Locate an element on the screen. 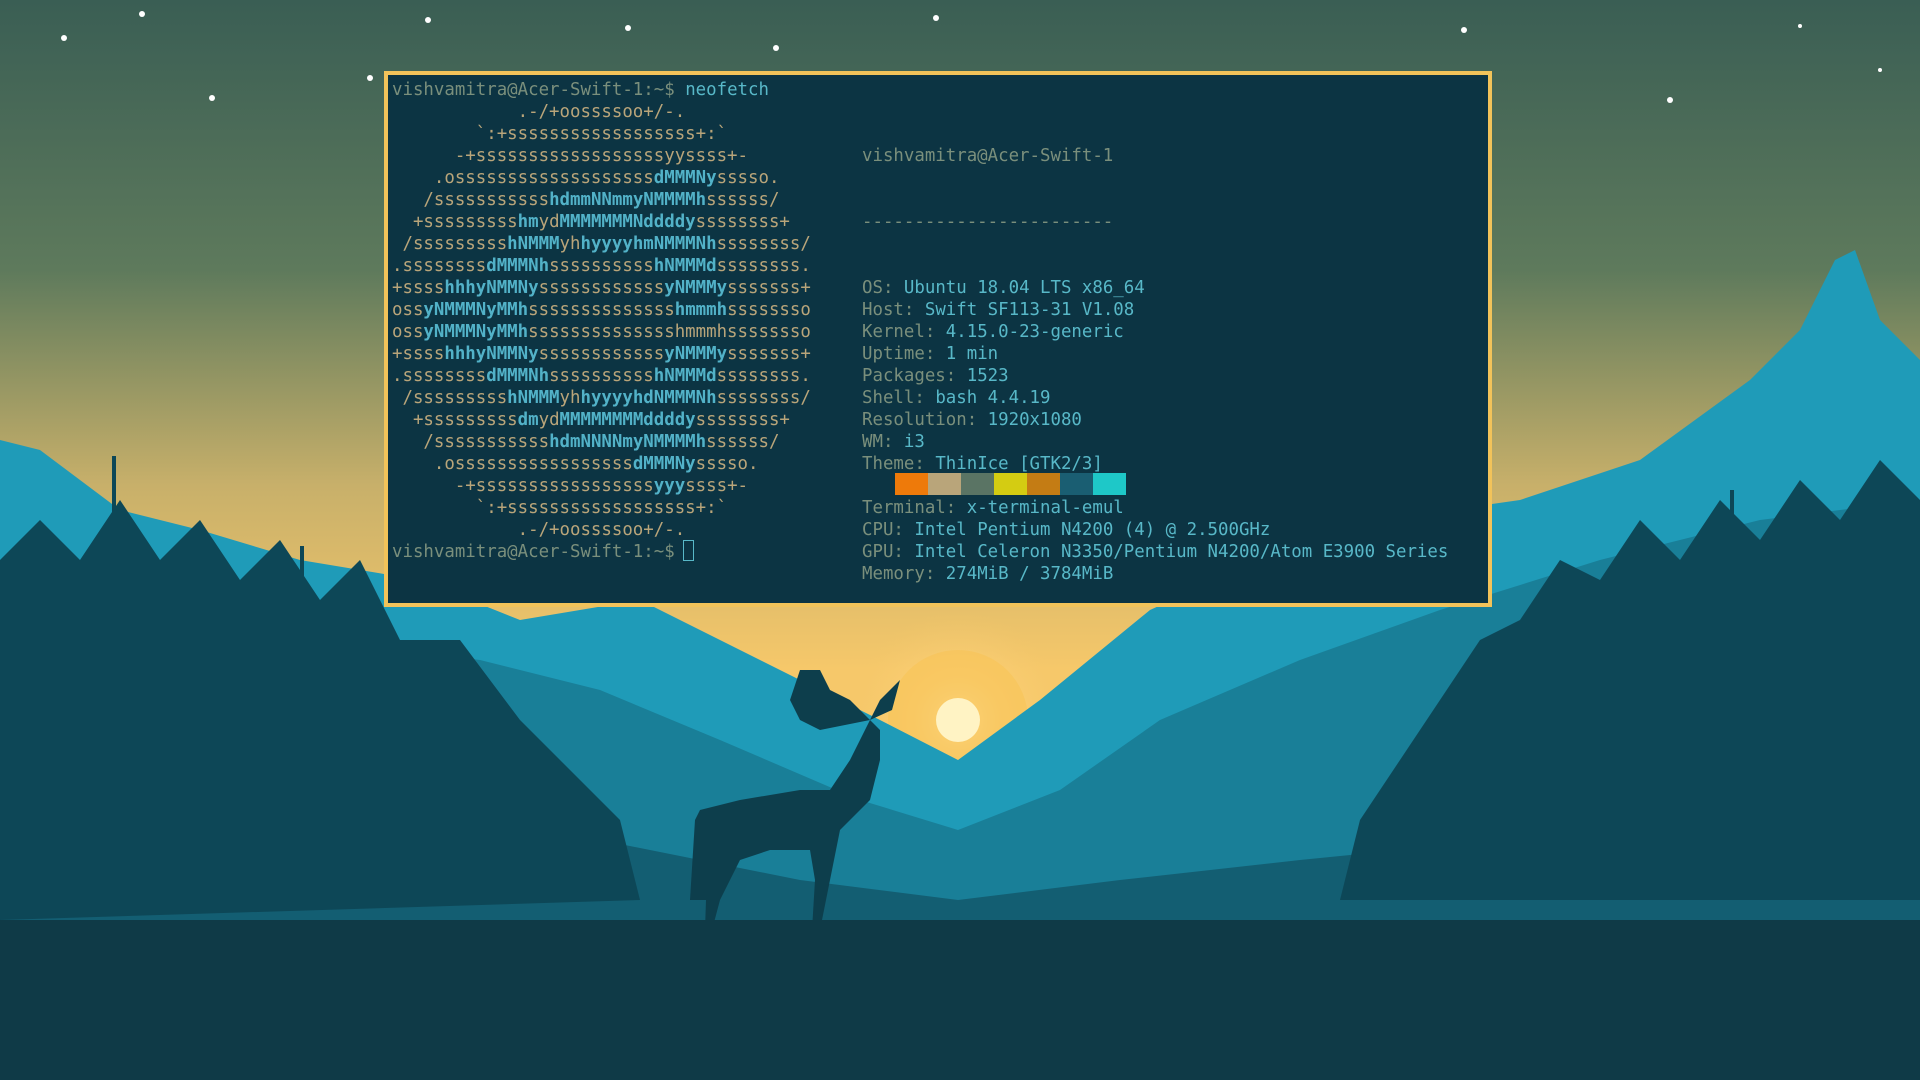 The height and width of the screenshot is (1080, 1920). logo-segment: hNMMM is located at coordinates (533, 244).